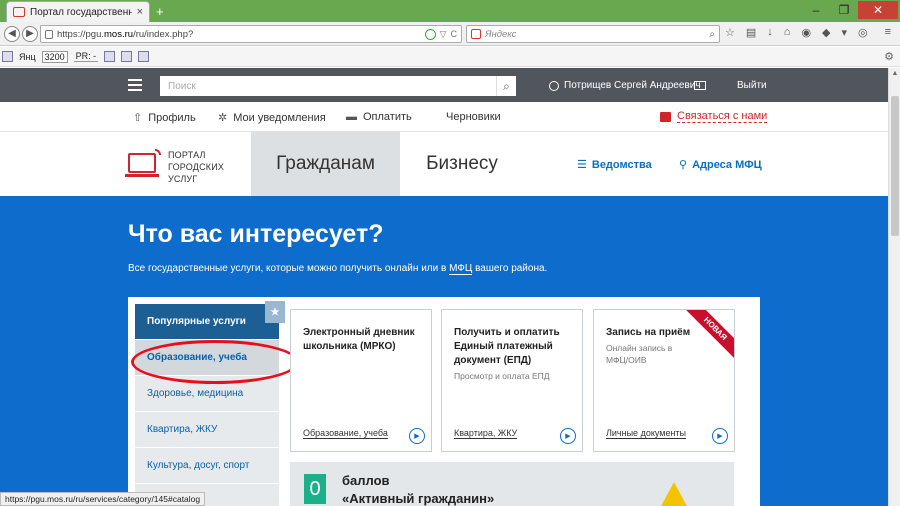 This screenshot has width=900, height=506. What do you see at coordinates (251, 34) in the screenshot?
I see `address-bar: https://pgu.mos.ru/ru/index.php? ▽ C` at bounding box center [251, 34].